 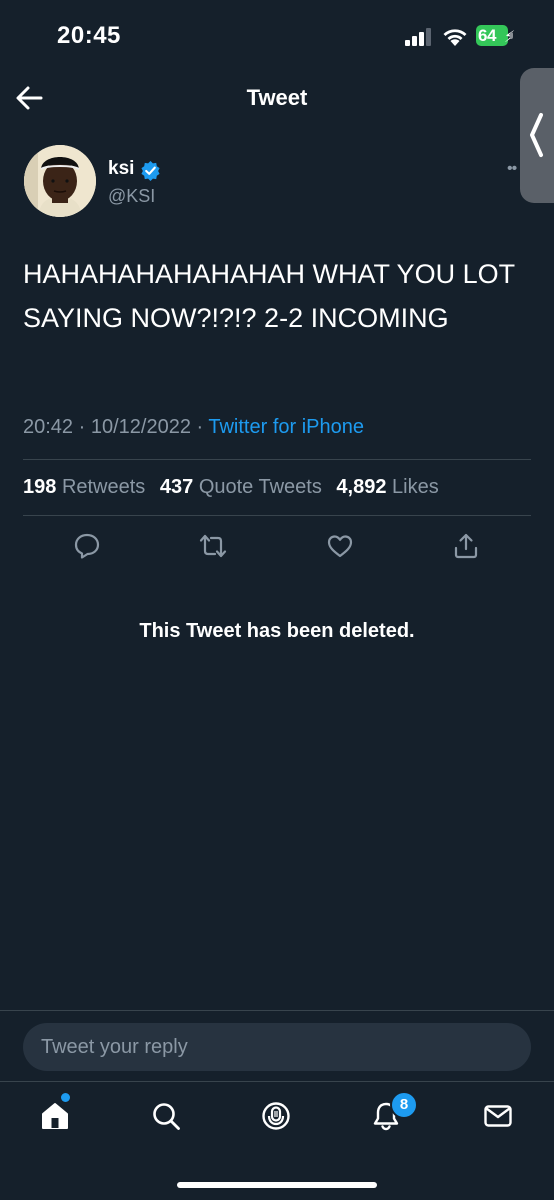 What do you see at coordinates (40, 487) in the screenshot?
I see `retweets-count: 198` at bounding box center [40, 487].